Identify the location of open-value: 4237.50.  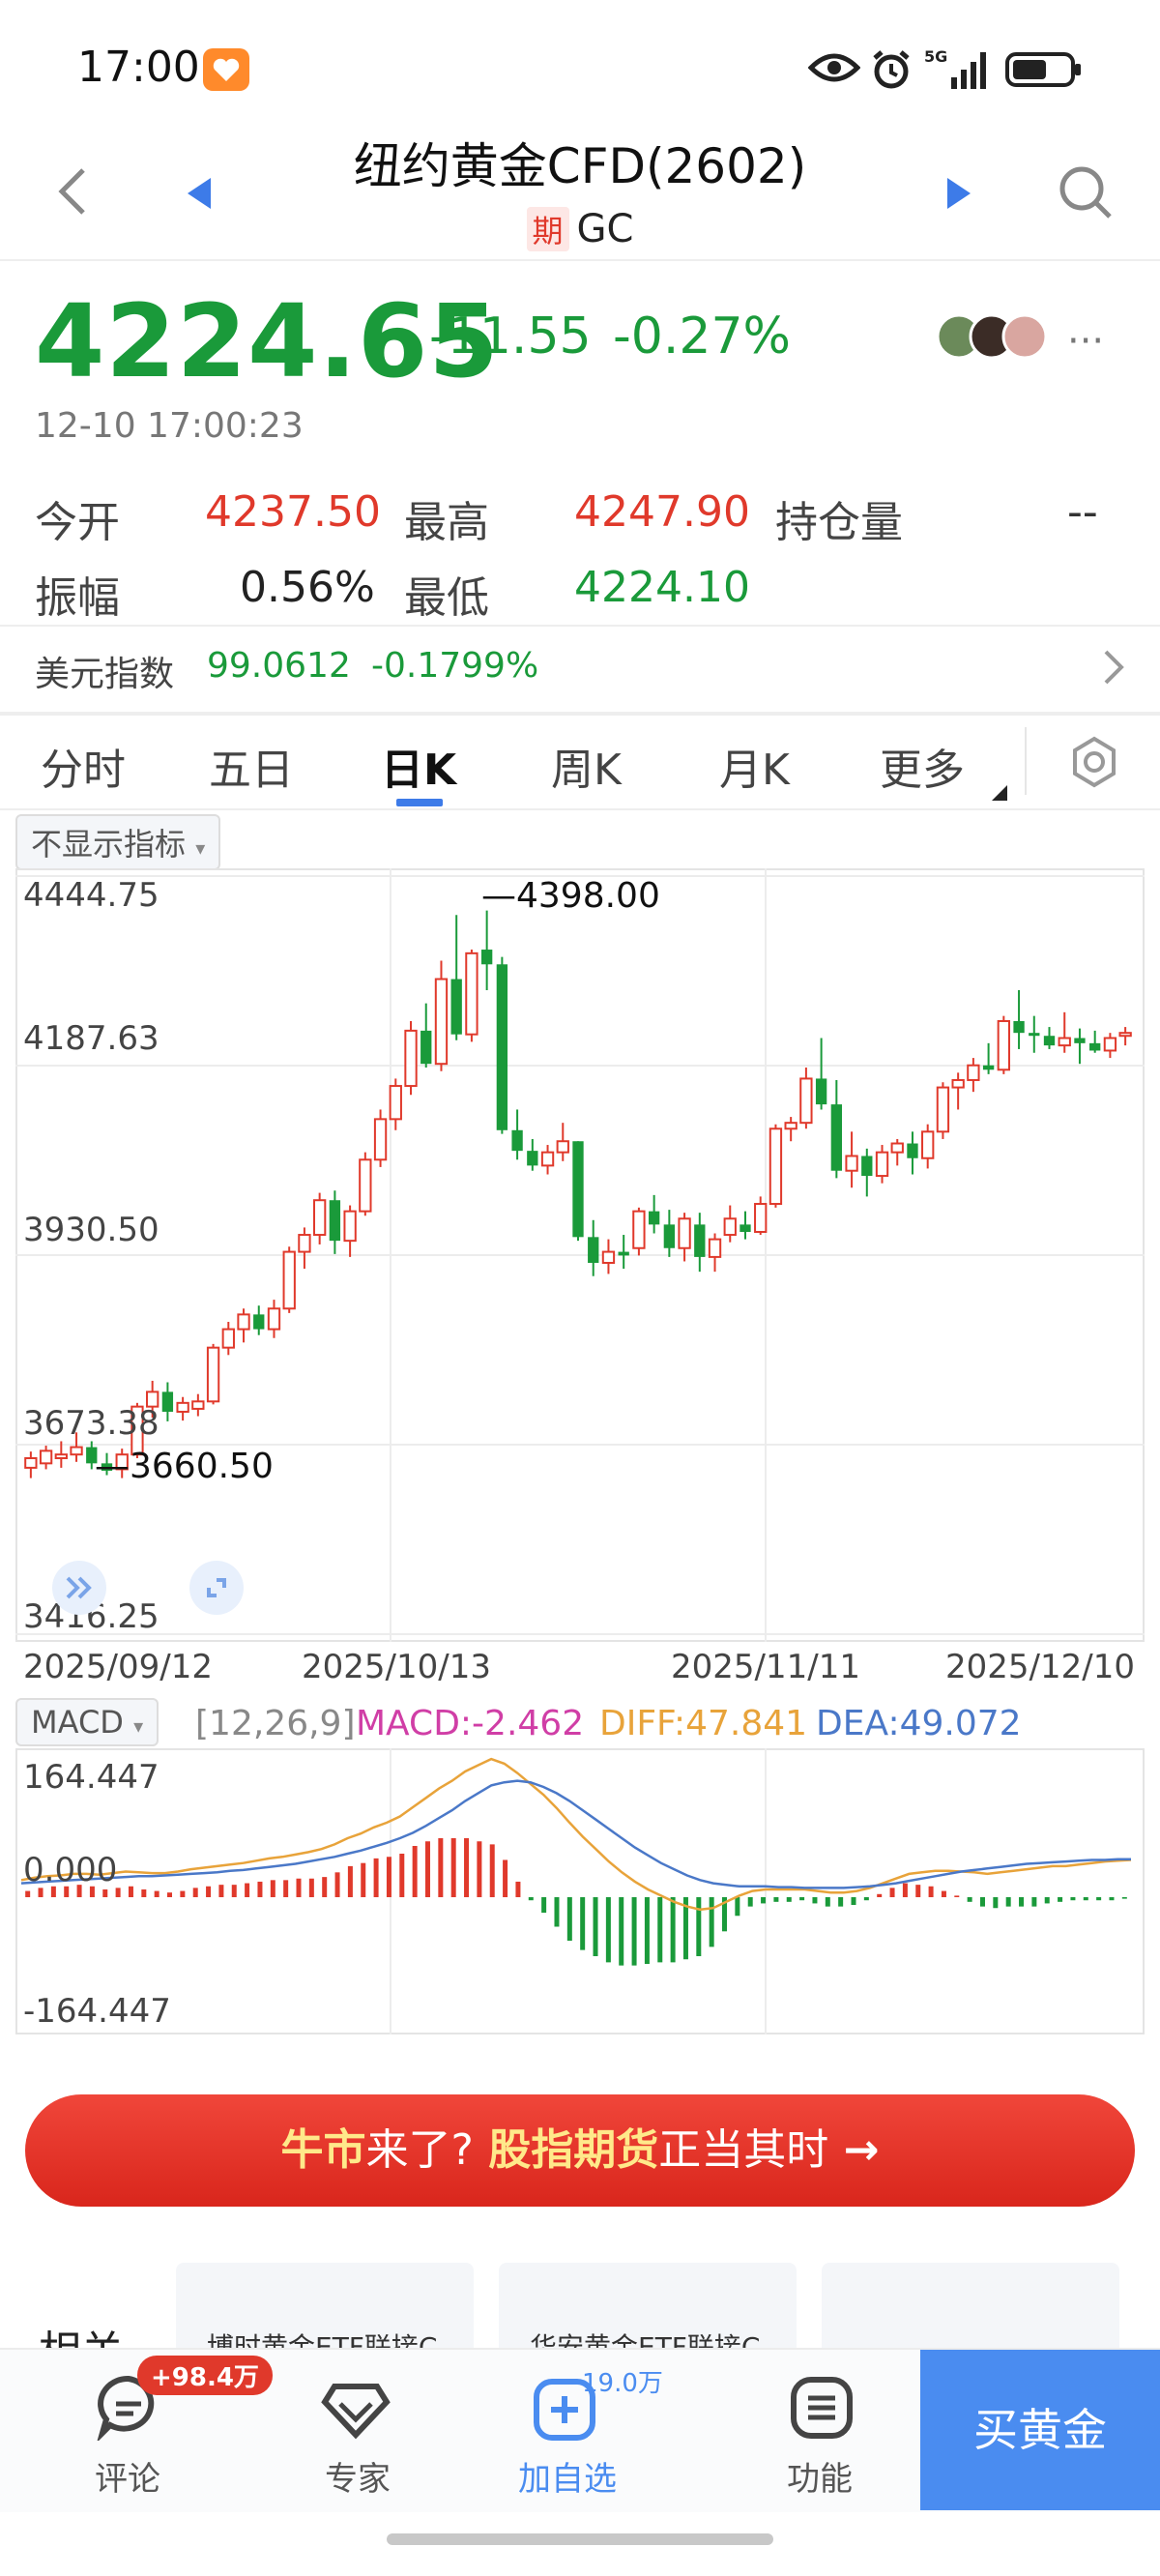
(293, 512).